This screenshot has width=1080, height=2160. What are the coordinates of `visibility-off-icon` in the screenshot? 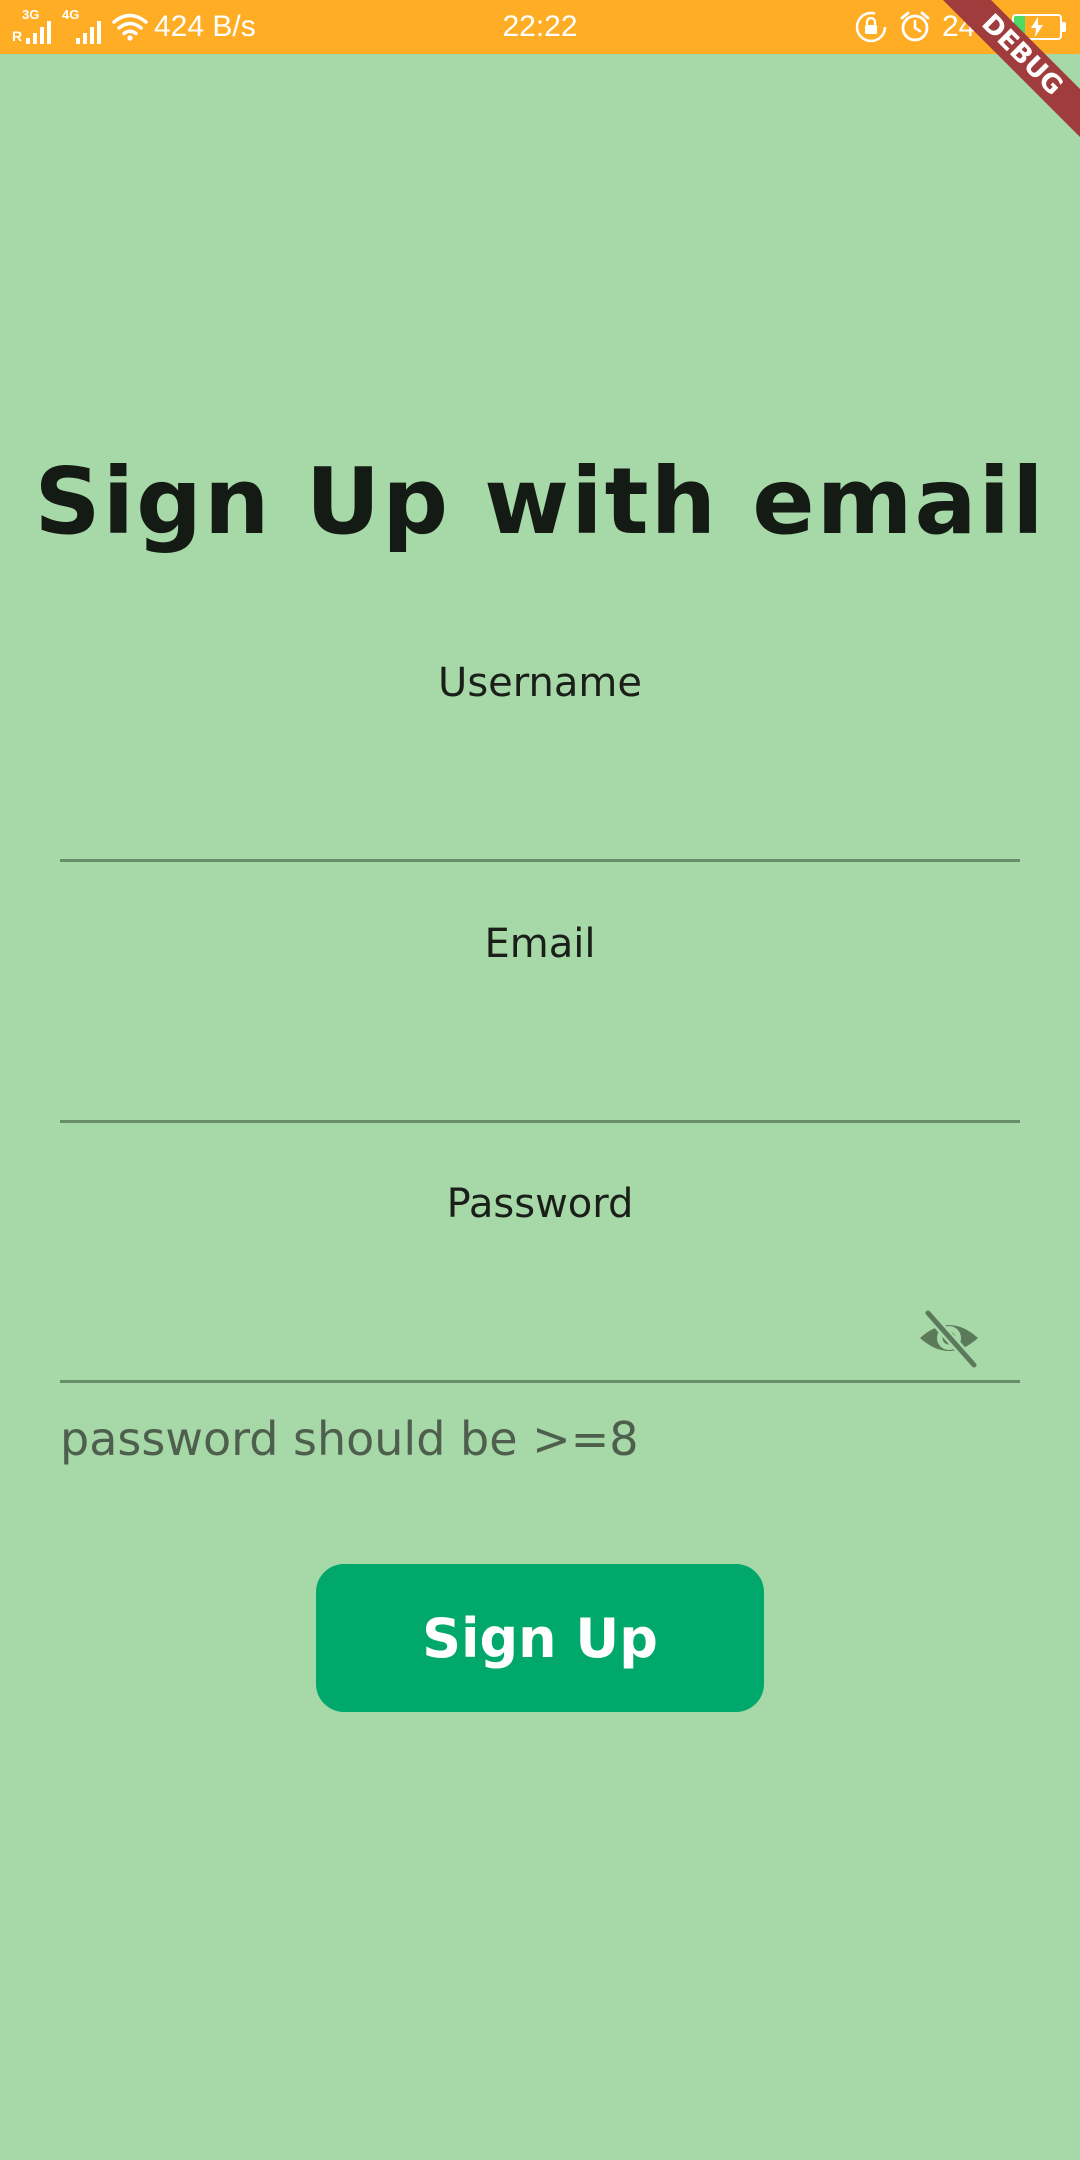 It's located at (949, 1338).